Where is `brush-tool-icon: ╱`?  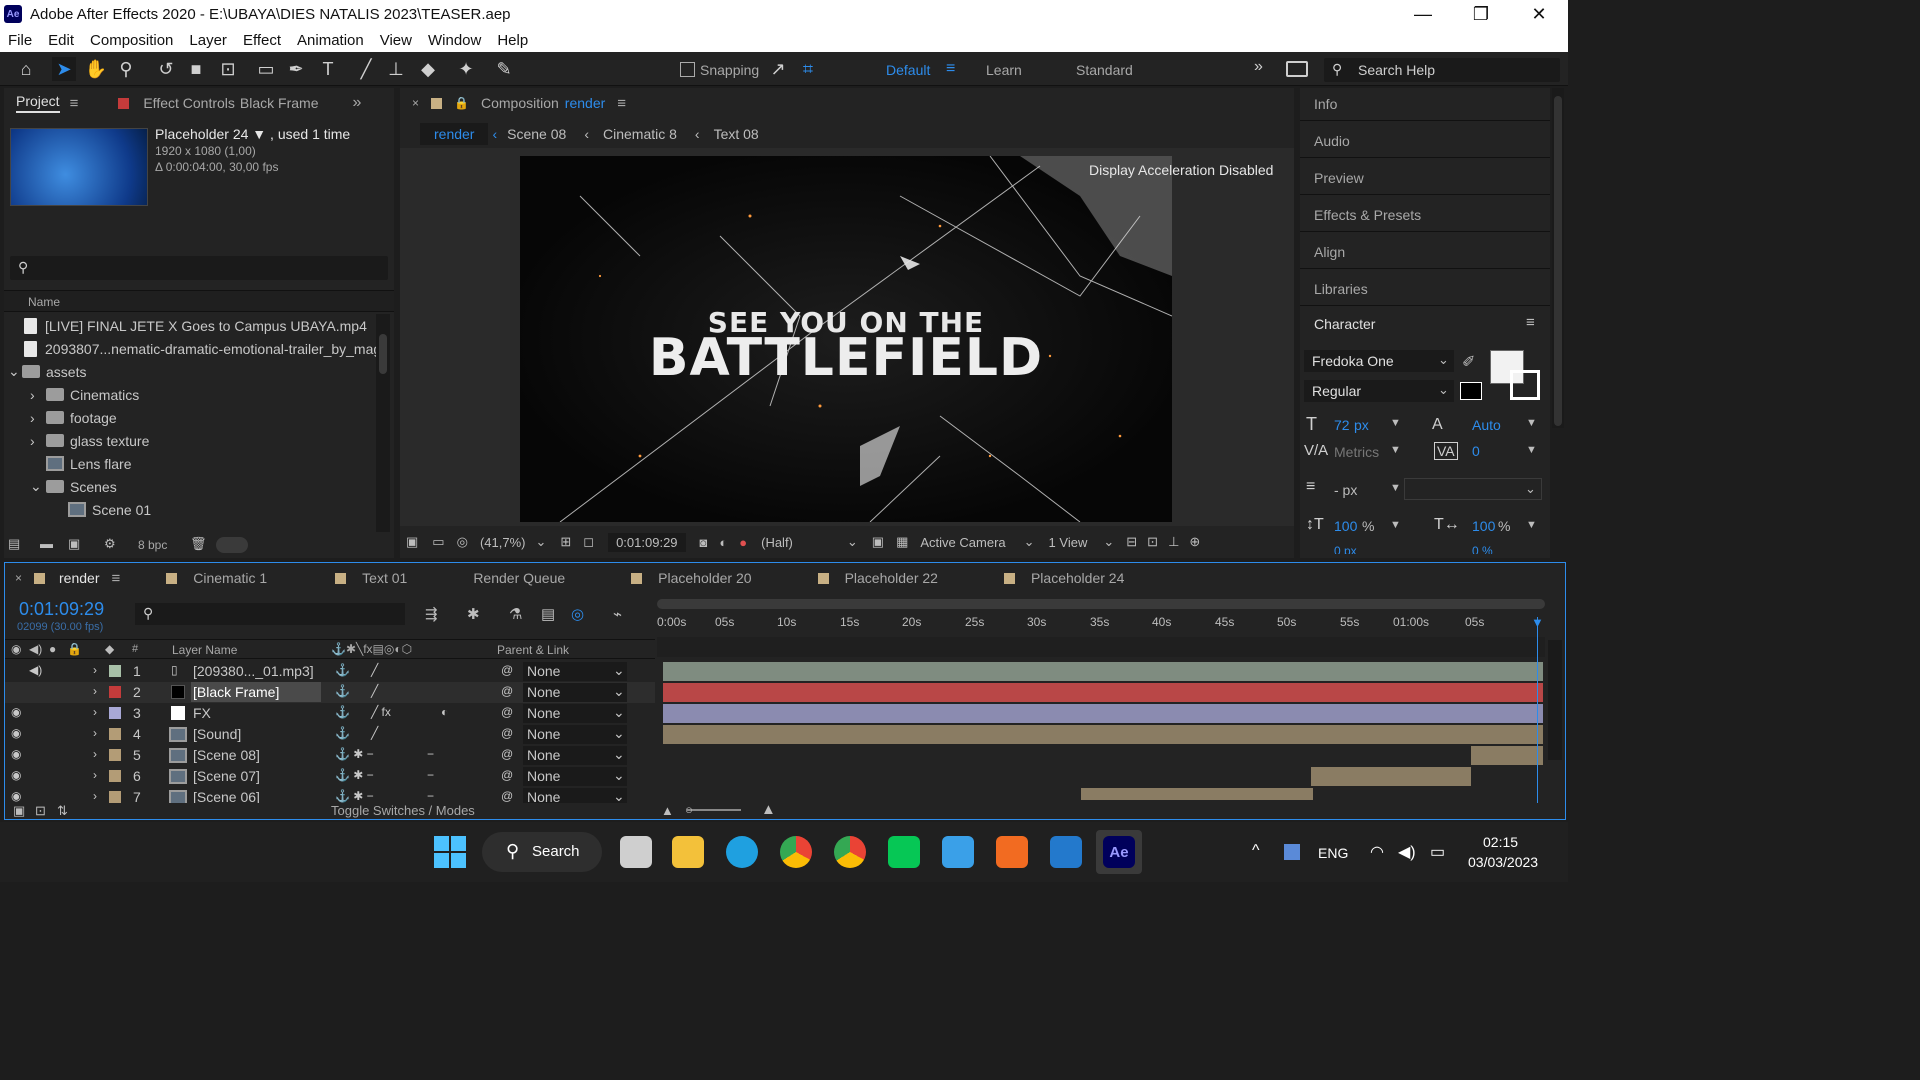
brush-tool-icon: ╱ is located at coordinates (366, 69).